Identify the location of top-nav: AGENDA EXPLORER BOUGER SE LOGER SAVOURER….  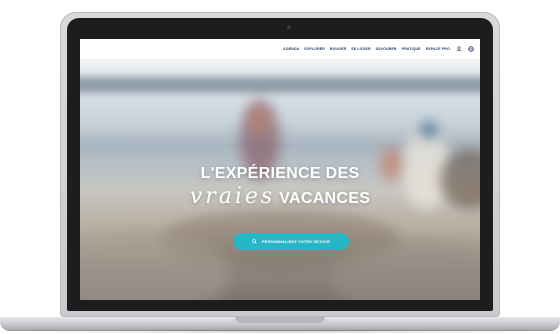
(280, 49).